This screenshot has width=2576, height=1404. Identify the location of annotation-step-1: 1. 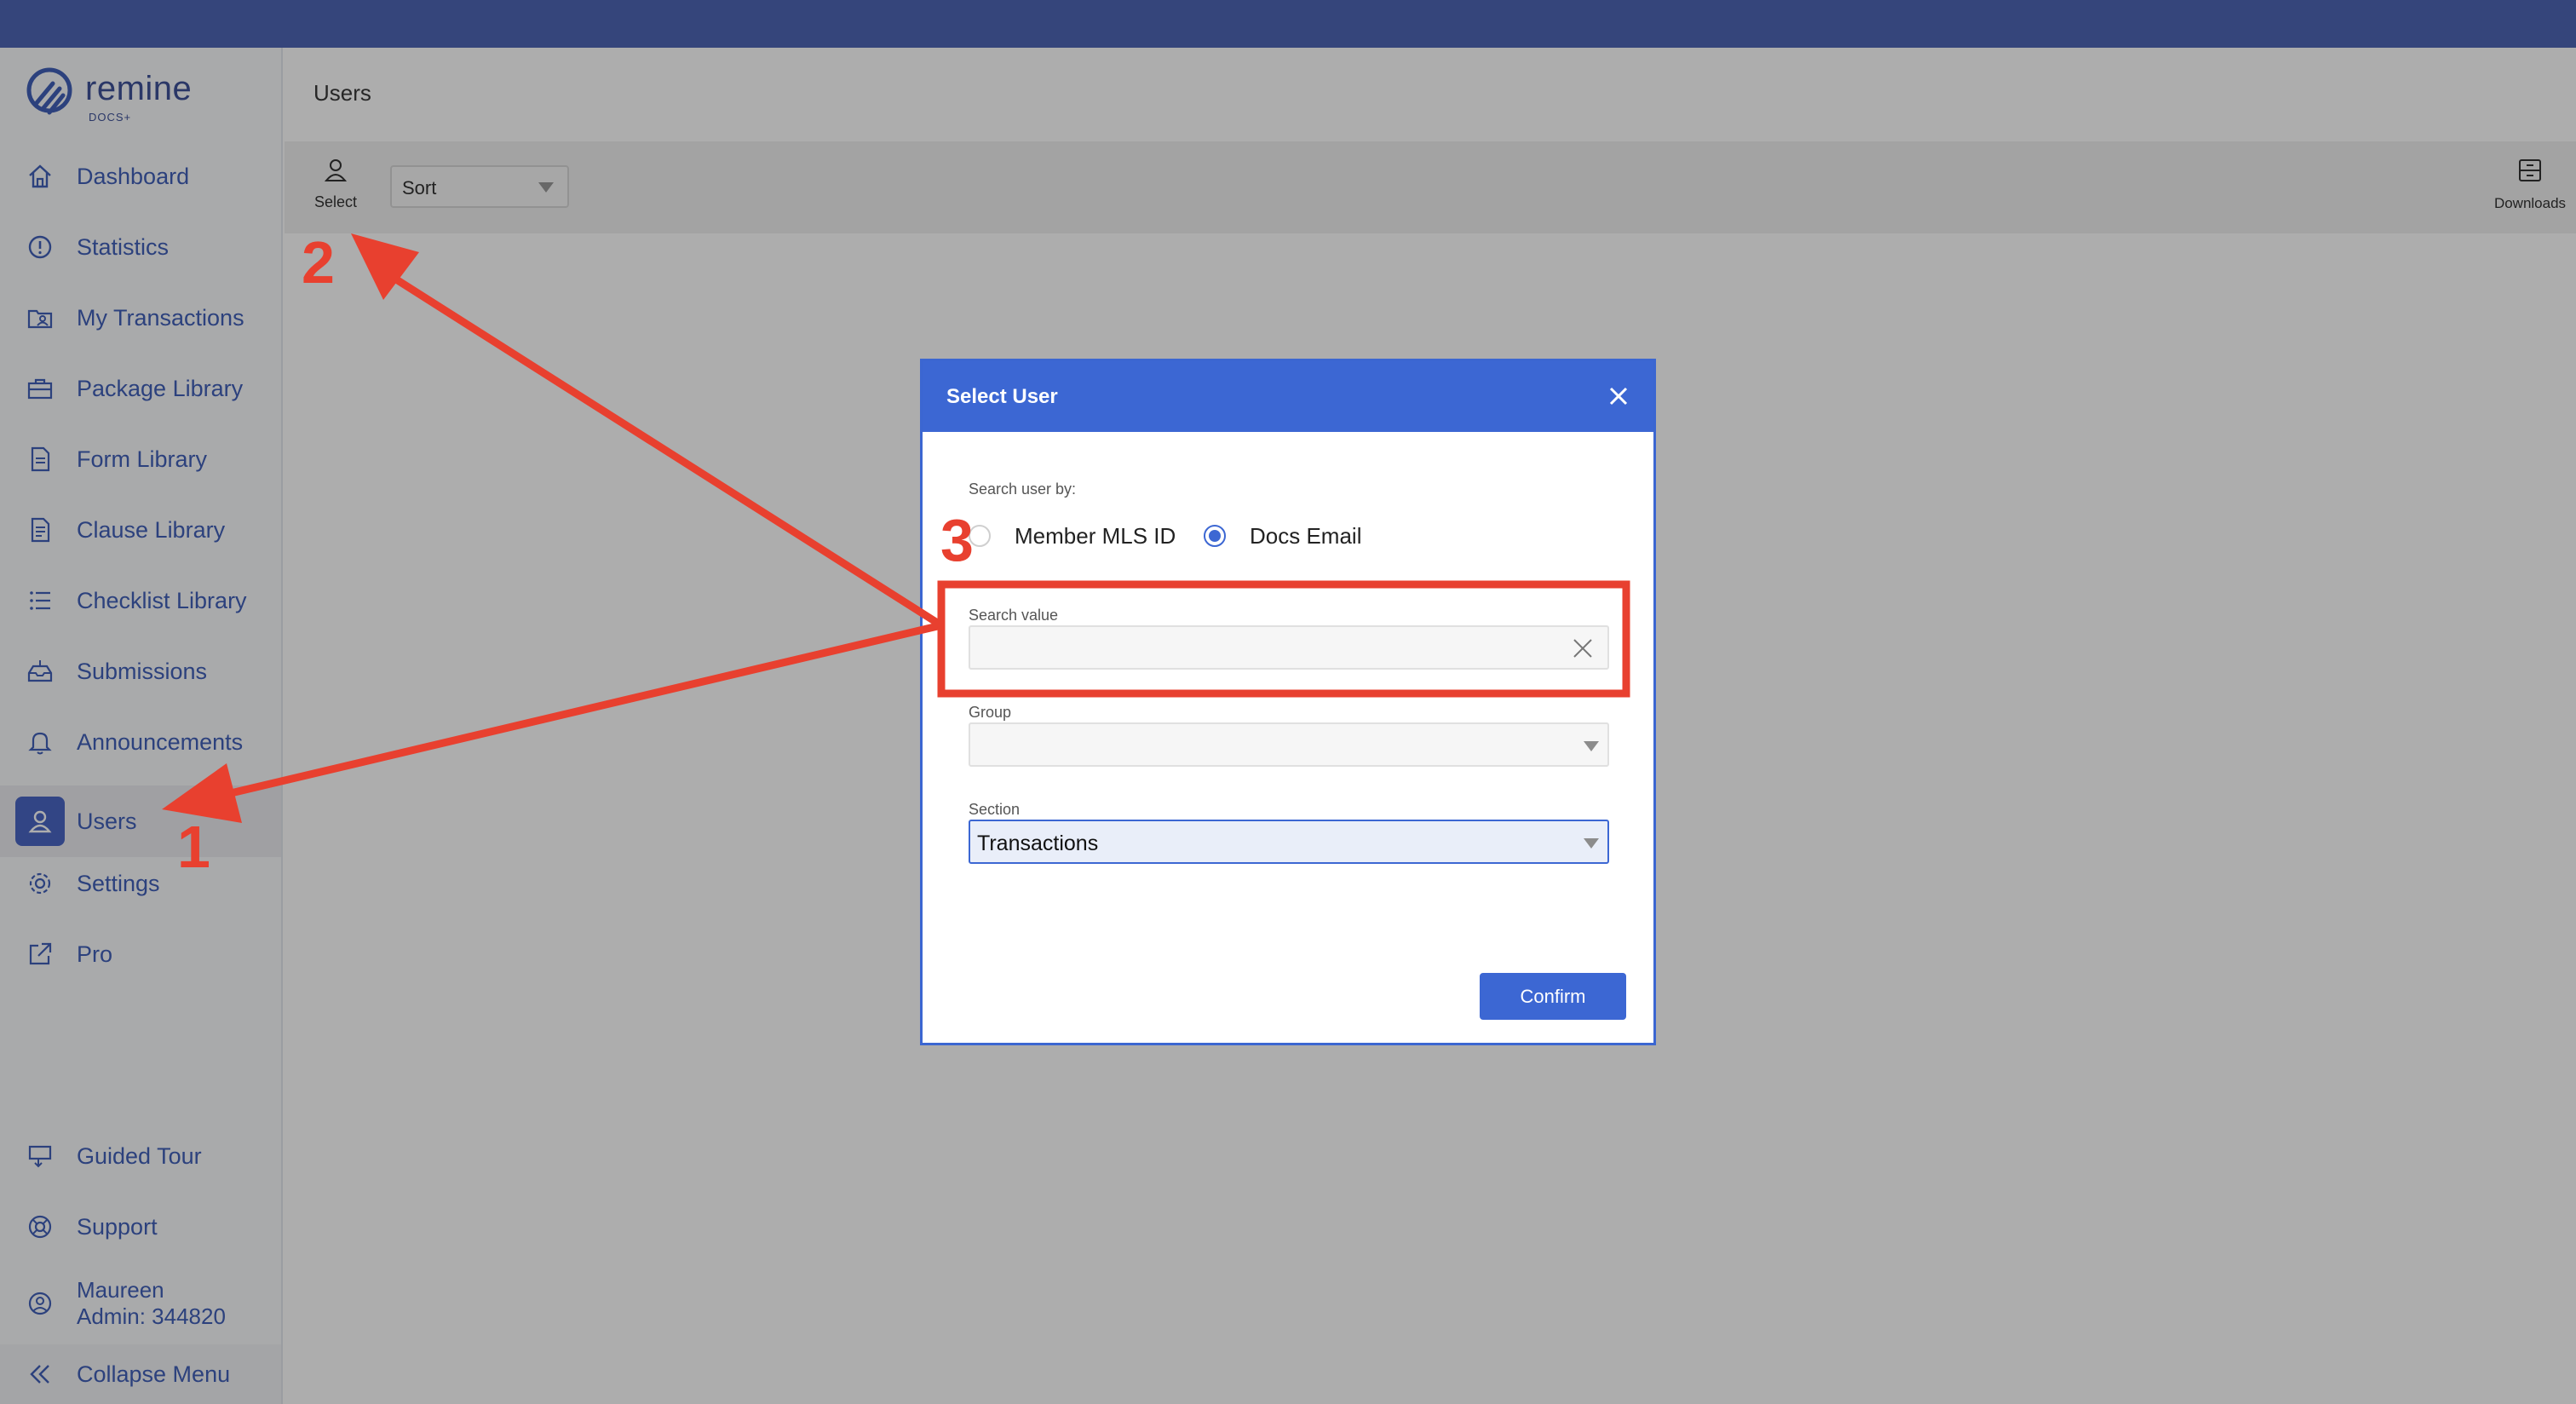
(194, 847).